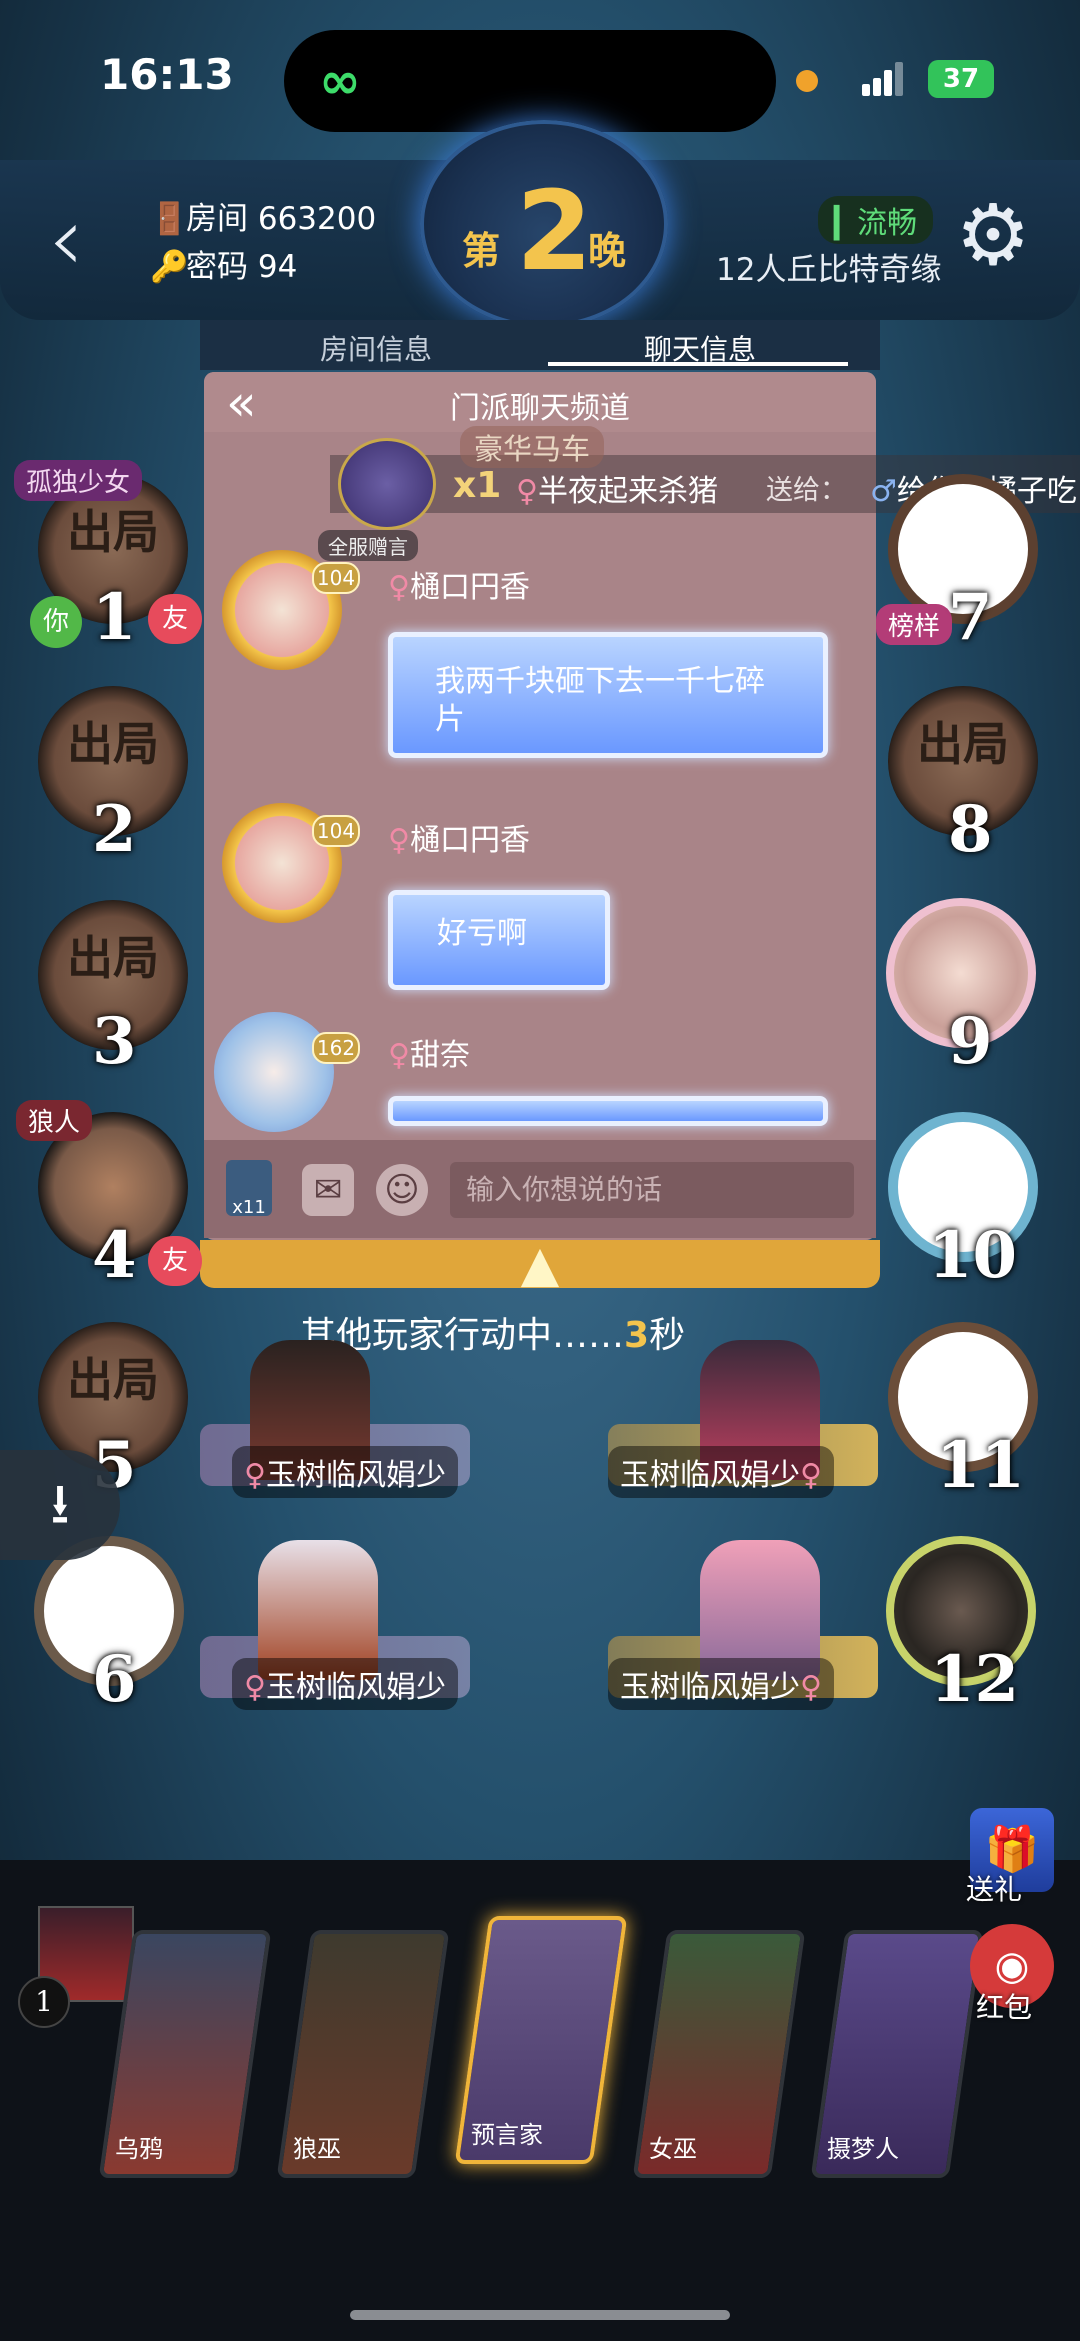 The height and width of the screenshot is (2341, 1080). What do you see at coordinates (481, 251) in the screenshot?
I see `night-prefix: 第` at bounding box center [481, 251].